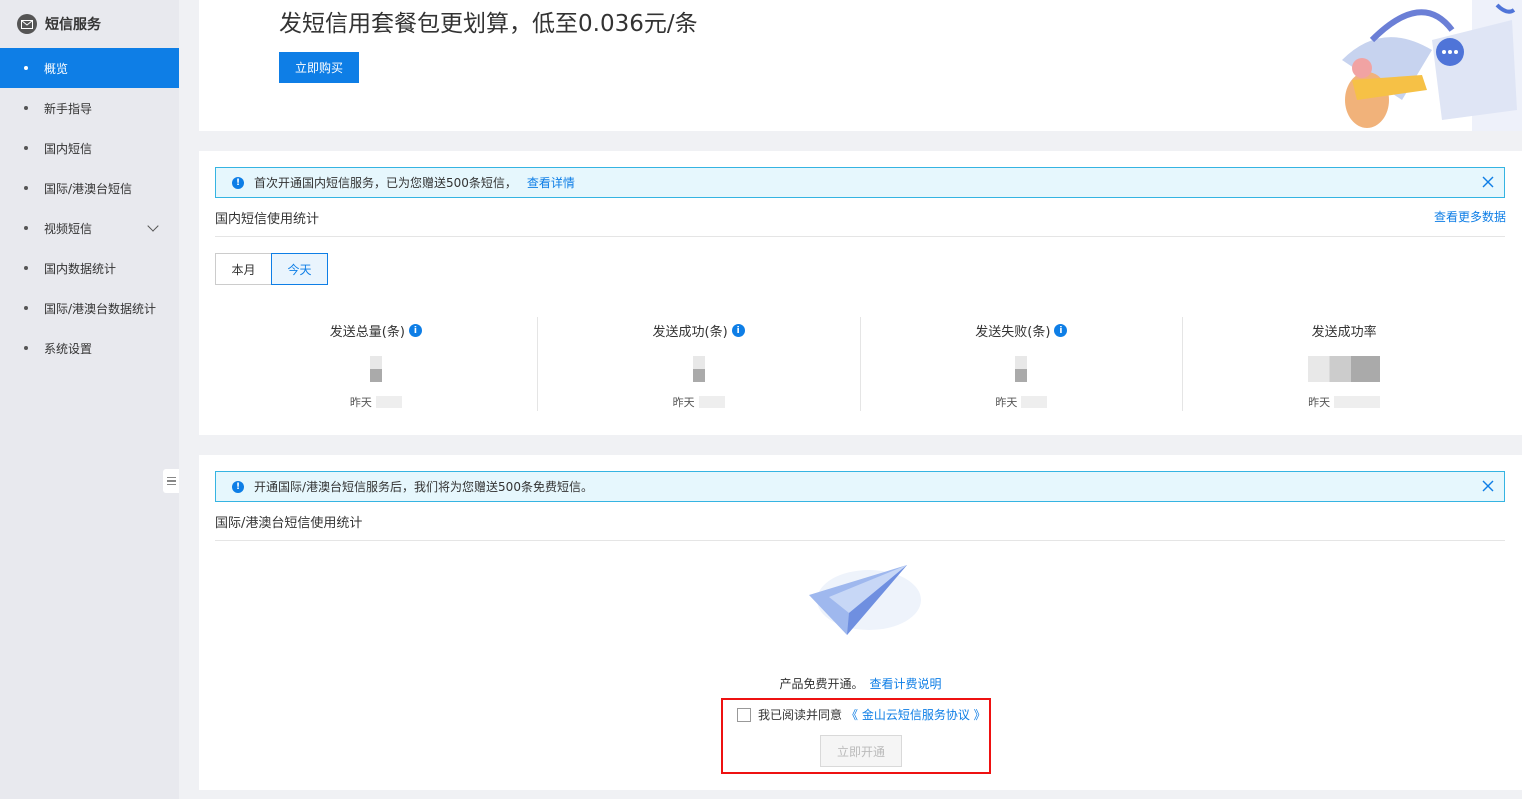  I want to click on sidebar-item-video-sms: 视频短信, so click(89, 228).